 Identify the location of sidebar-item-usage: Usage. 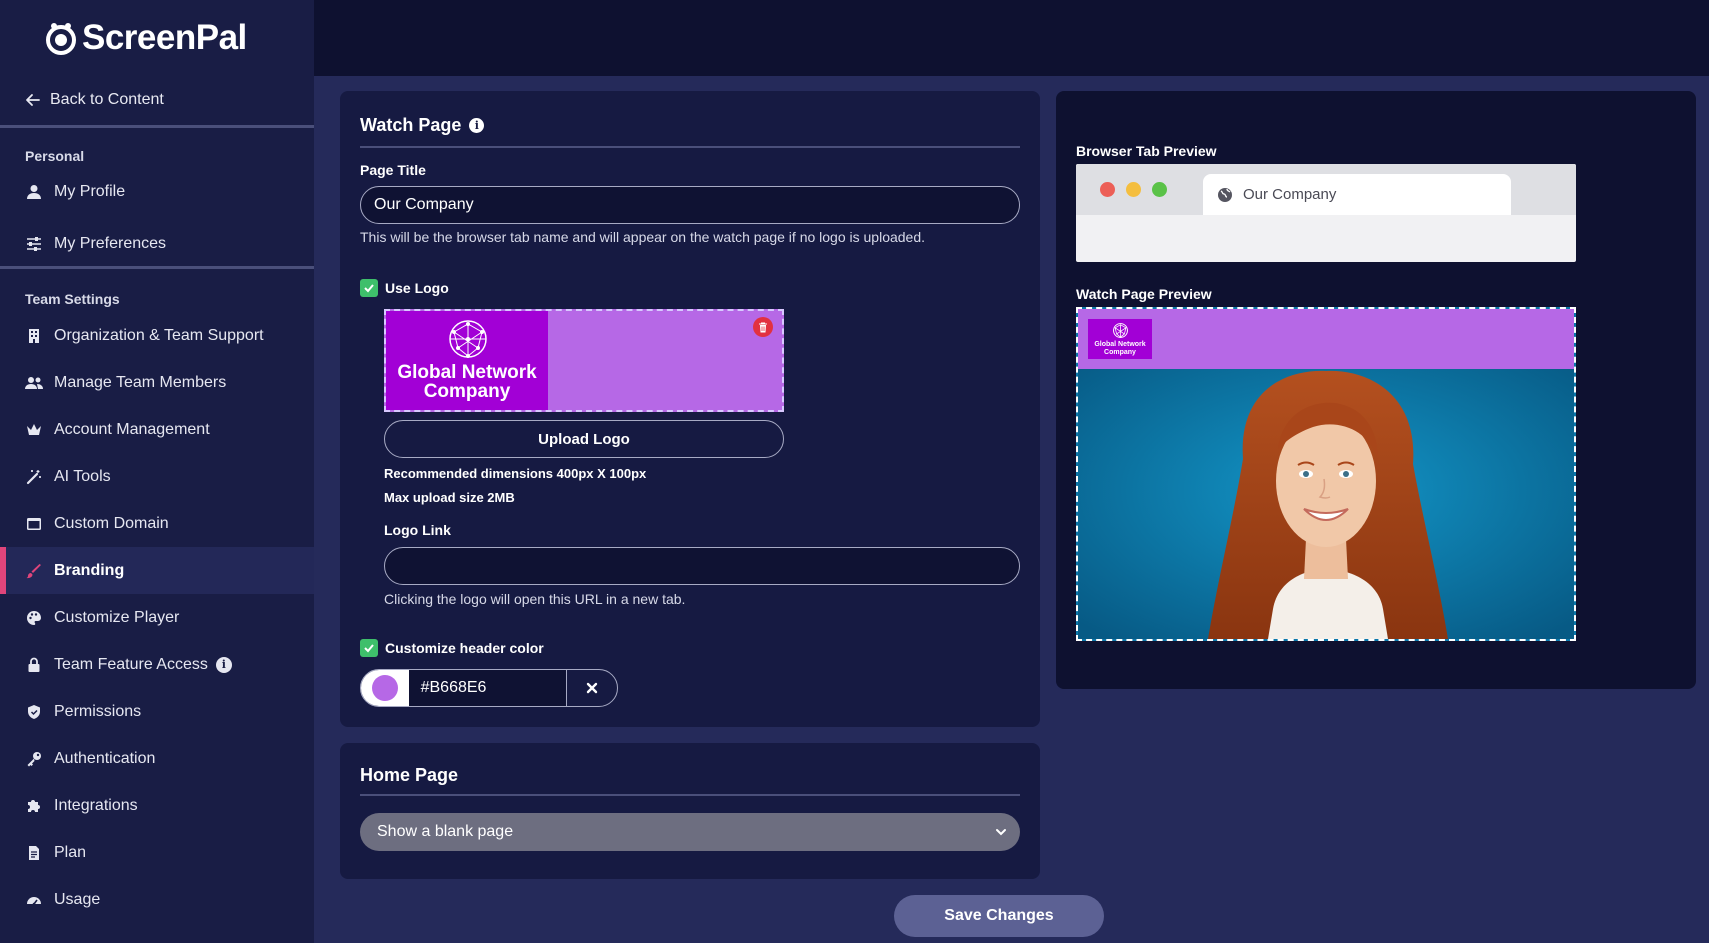
(157, 899).